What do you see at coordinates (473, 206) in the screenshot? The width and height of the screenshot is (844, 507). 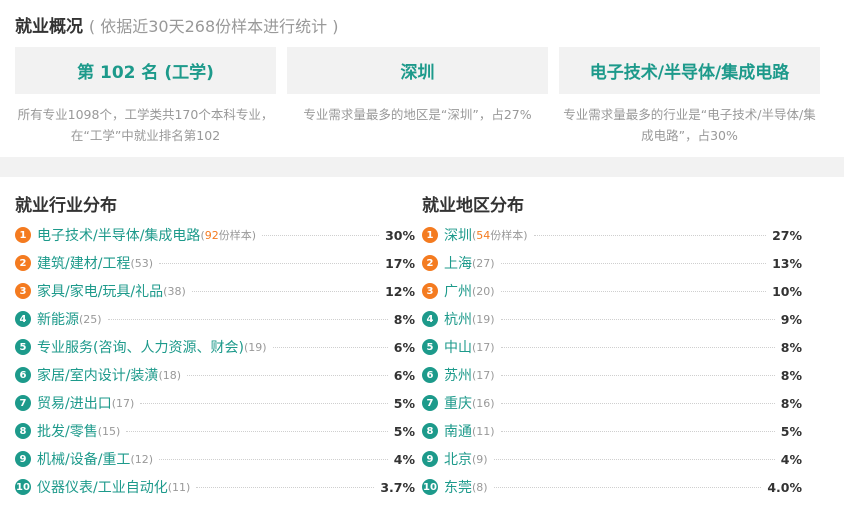 I see `region-distribution-title: 就业地区分布` at bounding box center [473, 206].